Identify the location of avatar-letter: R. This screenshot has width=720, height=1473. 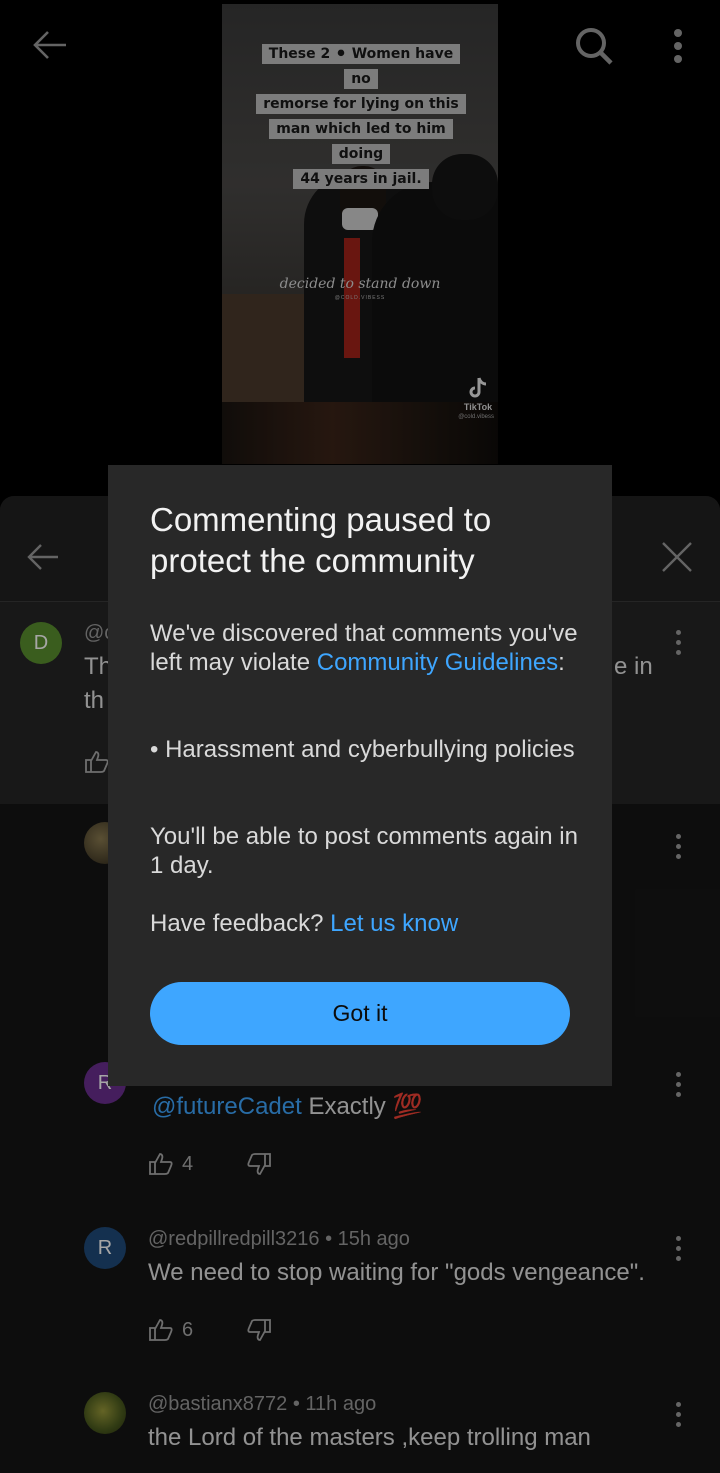
(105, 1247).